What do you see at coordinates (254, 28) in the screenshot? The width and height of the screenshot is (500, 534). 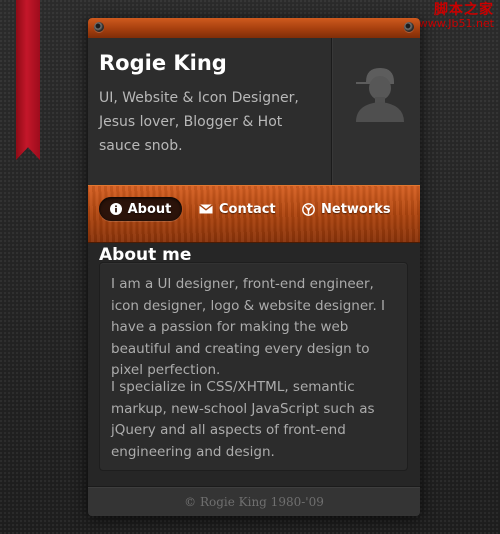 I see `card-top-bar` at bounding box center [254, 28].